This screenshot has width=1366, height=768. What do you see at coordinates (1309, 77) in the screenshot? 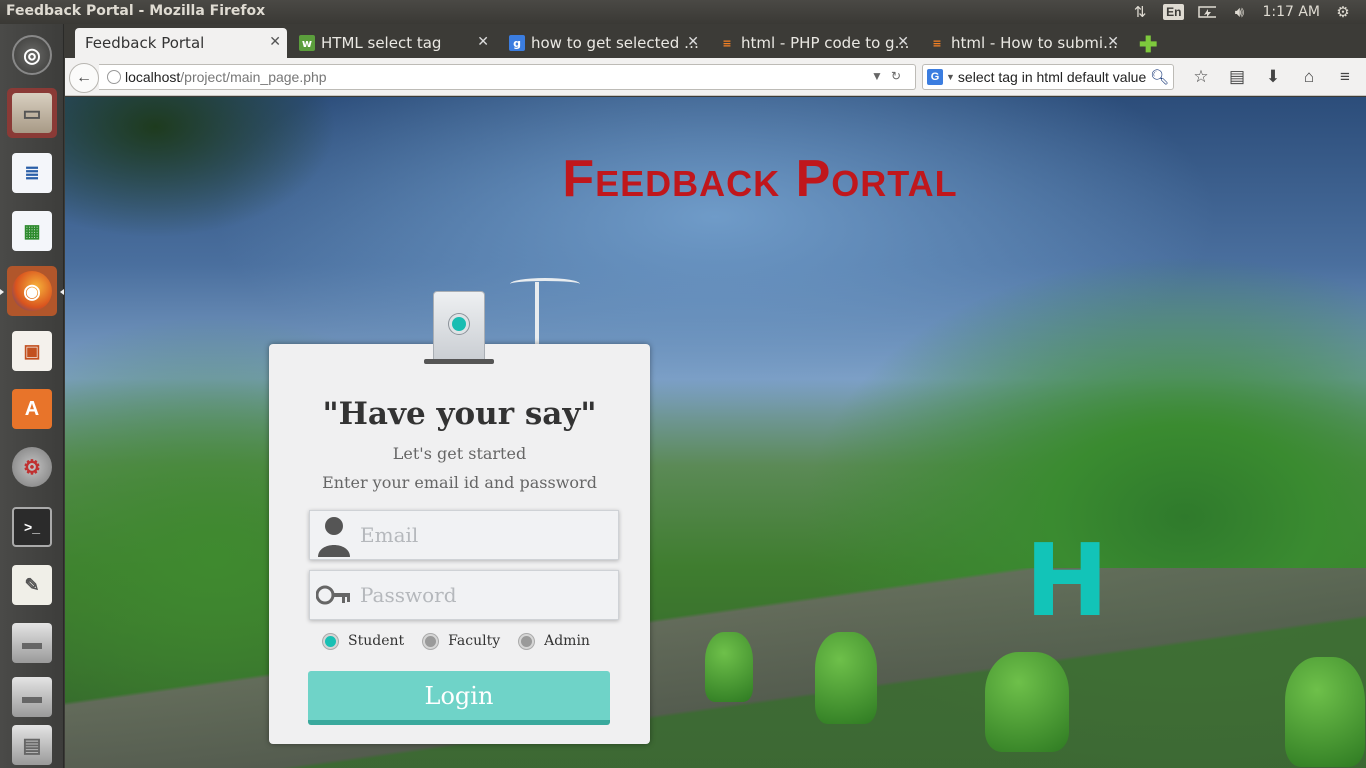
I see `home-icon: ⌂` at bounding box center [1309, 77].